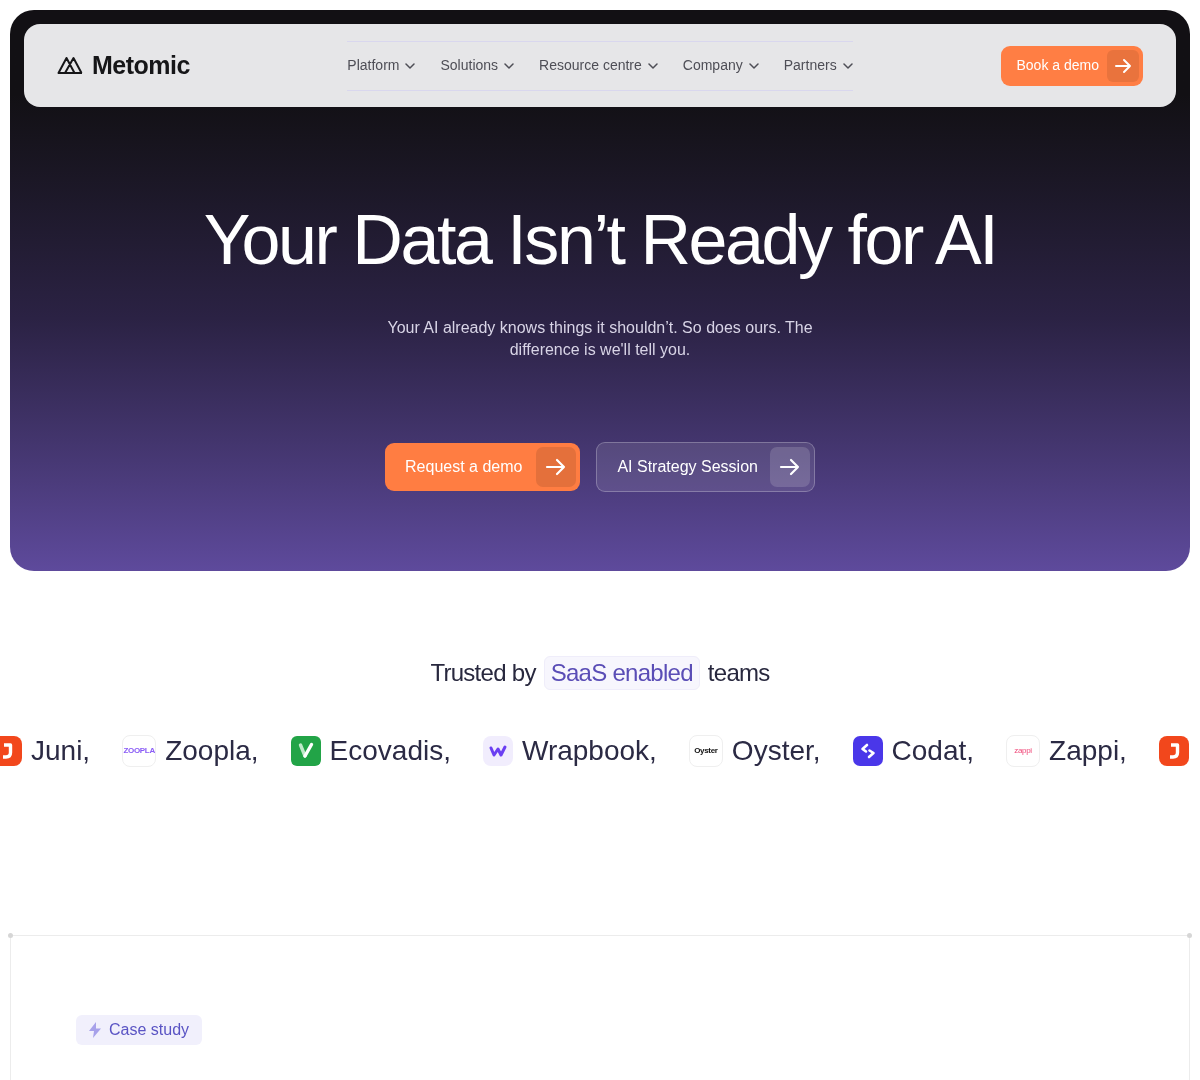 The width and height of the screenshot is (1200, 1080). I want to click on nav-link: Solutions, so click(477, 65).